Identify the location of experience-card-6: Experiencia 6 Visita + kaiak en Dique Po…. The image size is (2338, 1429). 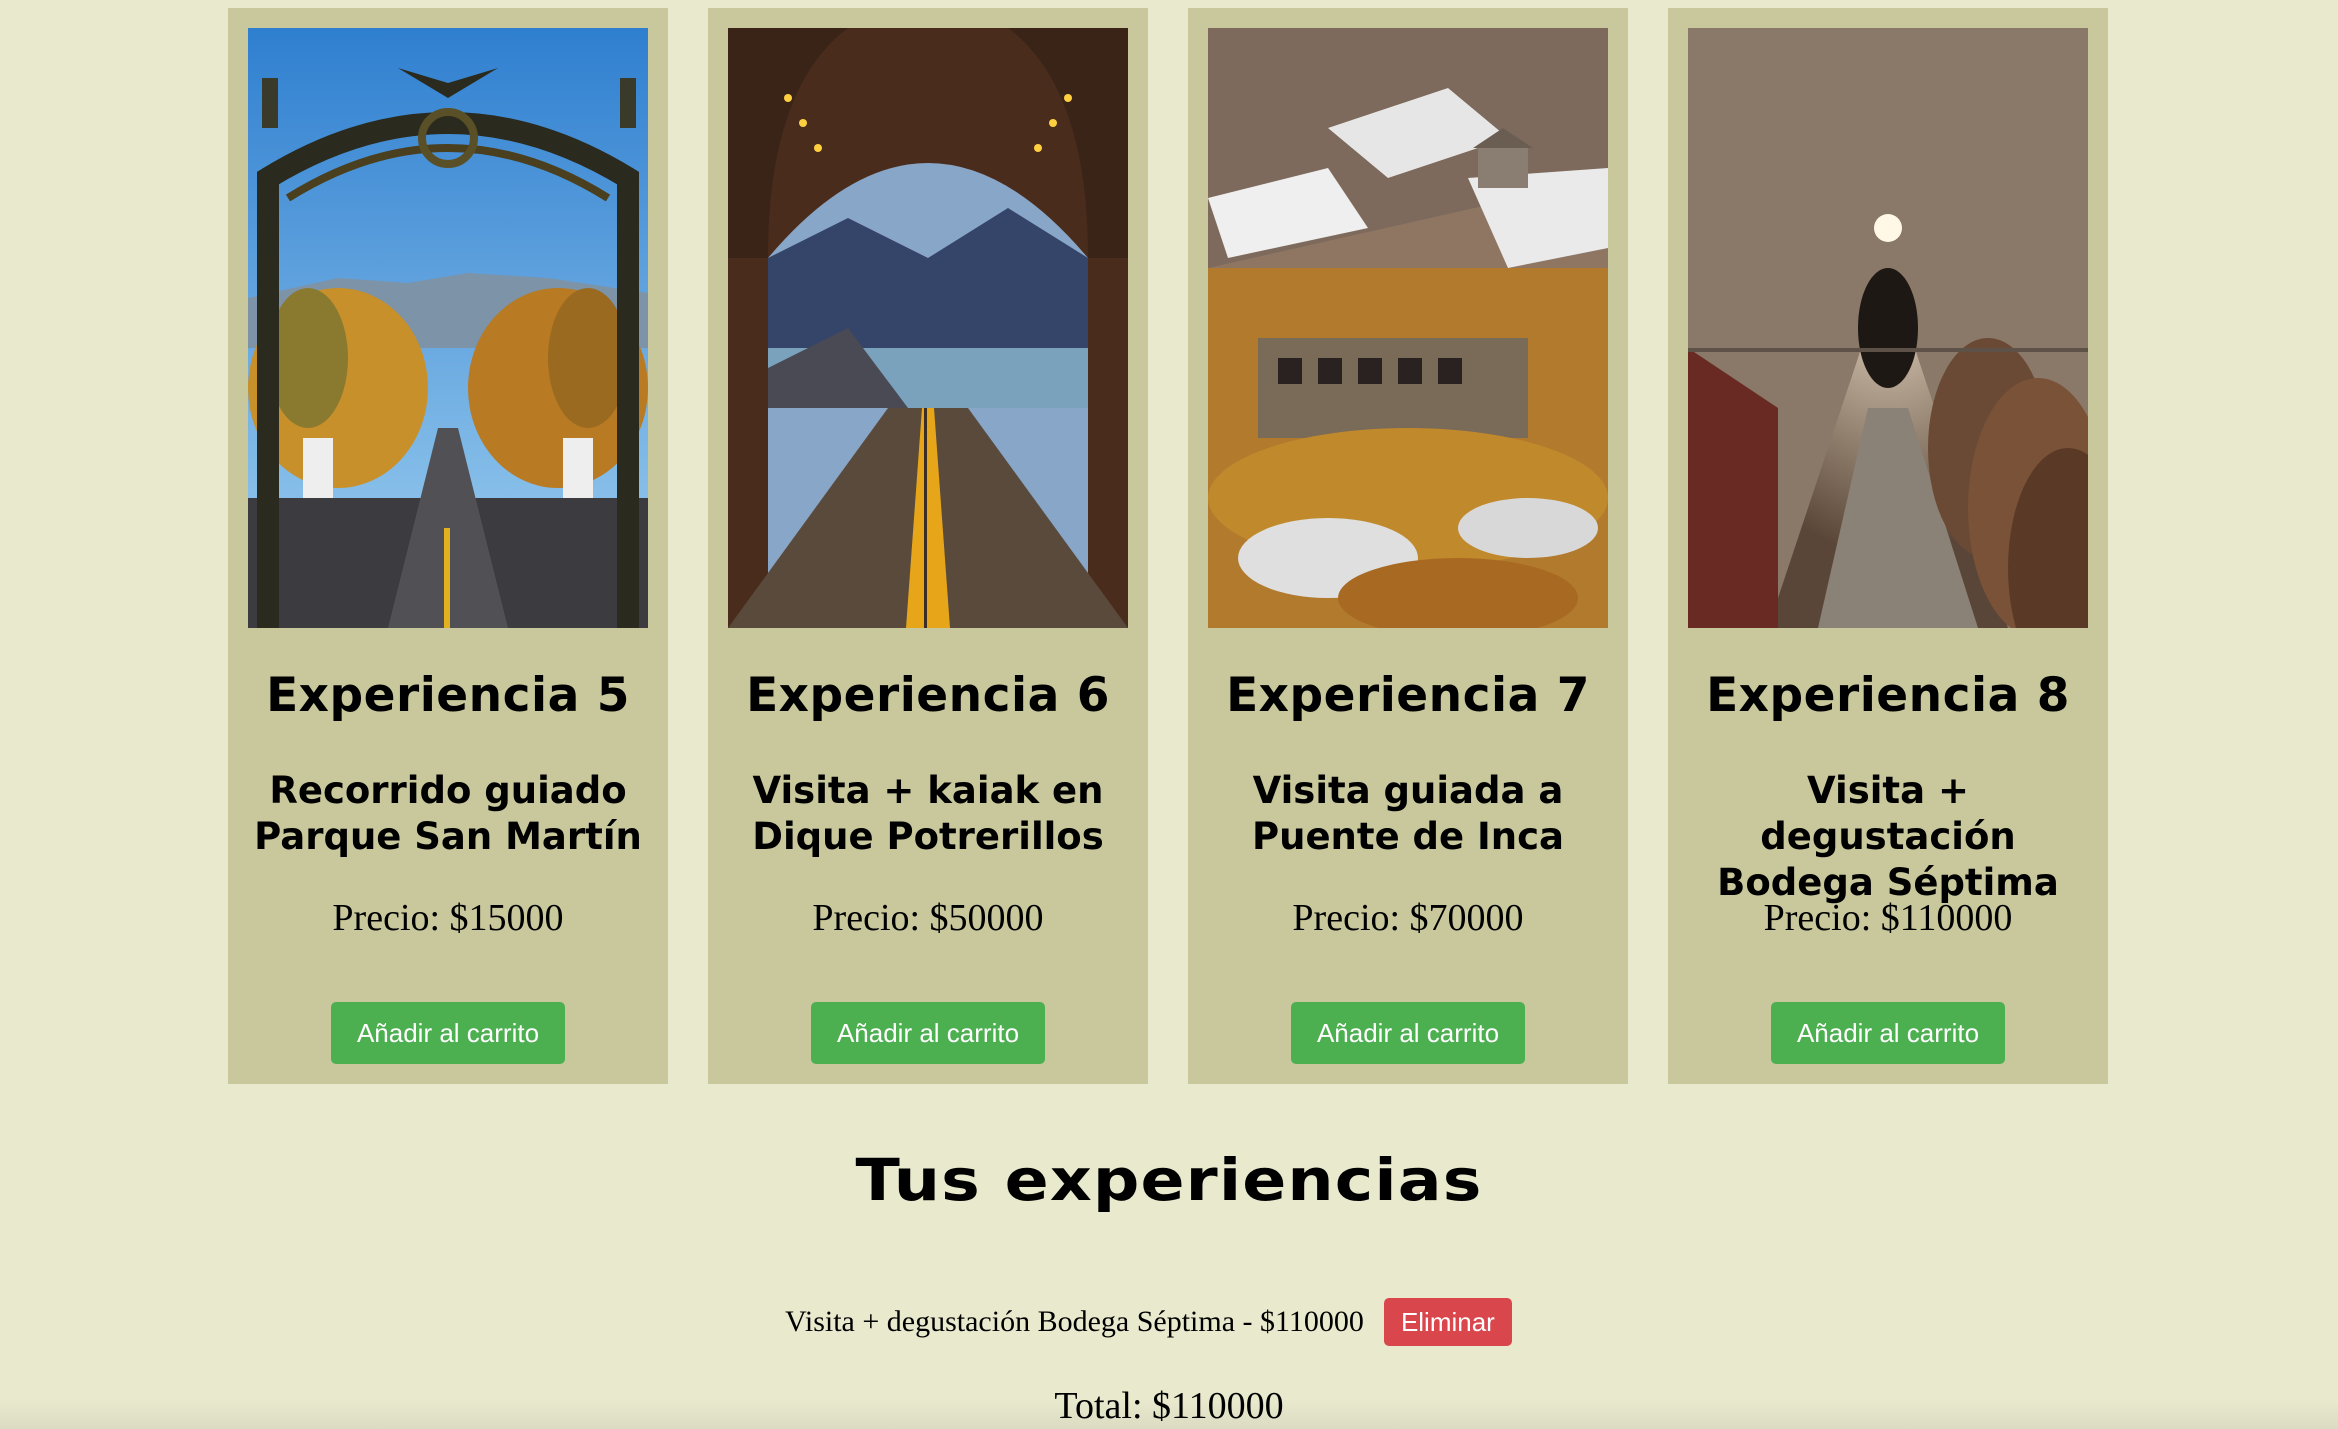
(928, 546).